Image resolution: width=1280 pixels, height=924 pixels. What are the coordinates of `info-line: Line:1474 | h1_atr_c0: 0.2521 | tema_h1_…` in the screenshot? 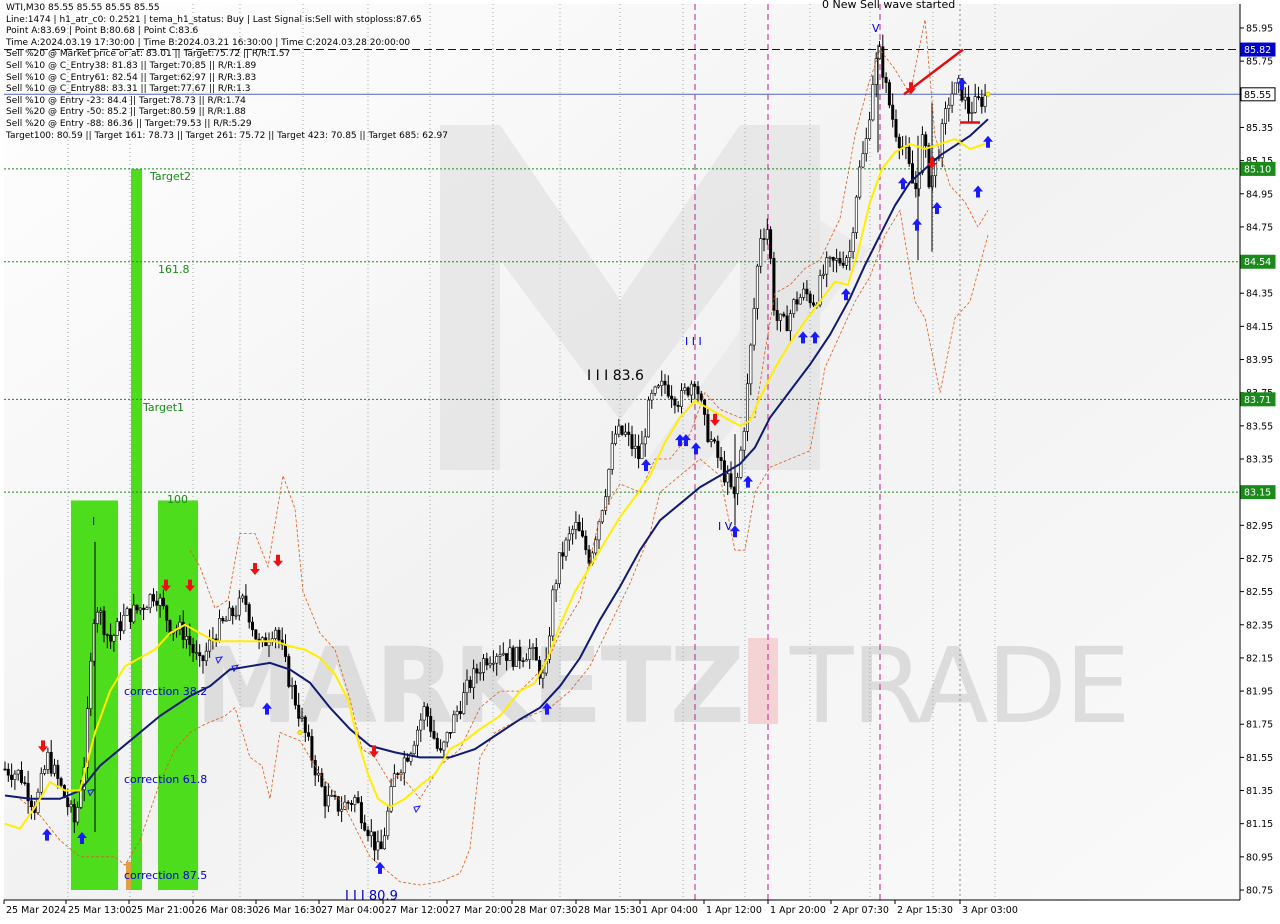 It's located at (214, 19).